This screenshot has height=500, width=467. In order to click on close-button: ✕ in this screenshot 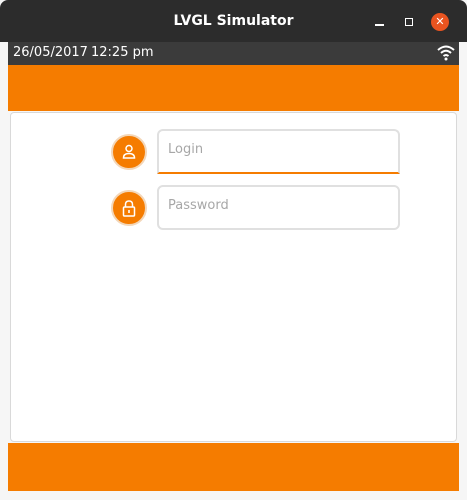, I will do `click(440, 22)`.